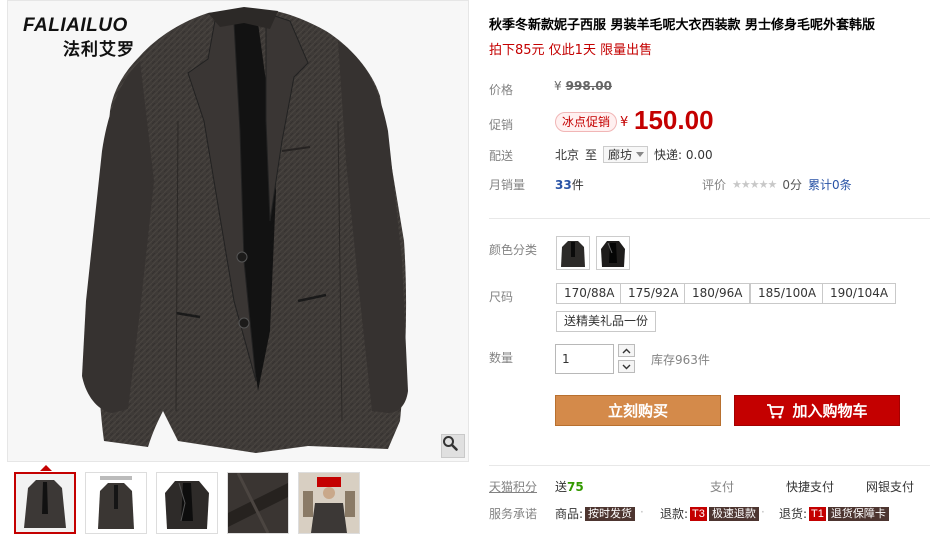  I want to click on size-option-180: 180/96A, so click(717, 293).